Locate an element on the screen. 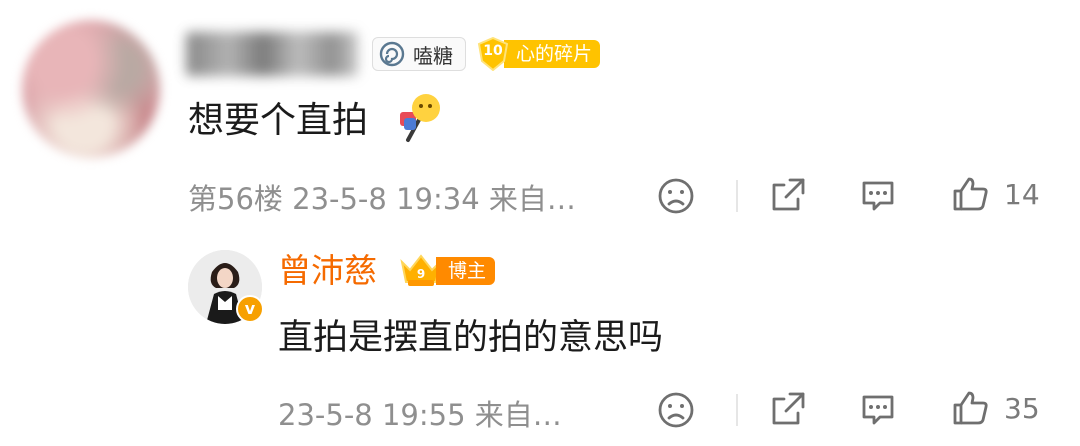 Image resolution: width=1080 pixels, height=446 pixels. candy-badge-label: 嗑糖 is located at coordinates (433, 55).